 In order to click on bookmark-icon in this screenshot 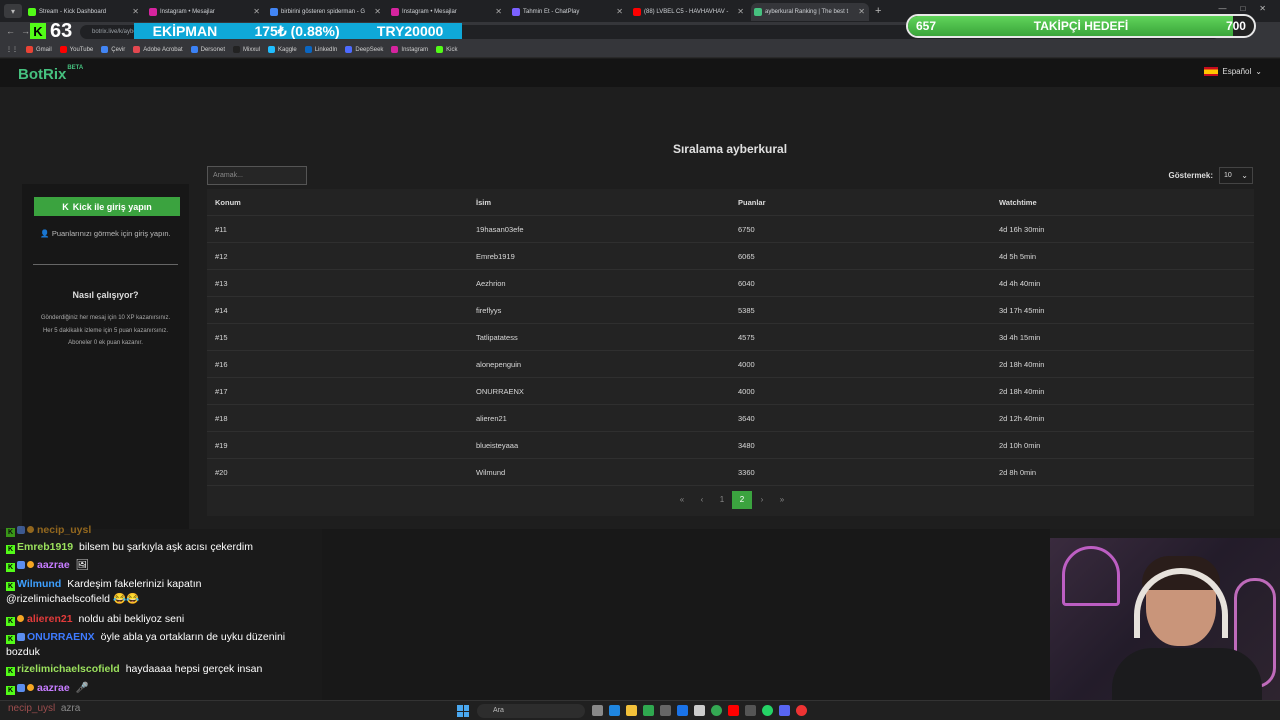, I will do `click(440, 49)`.